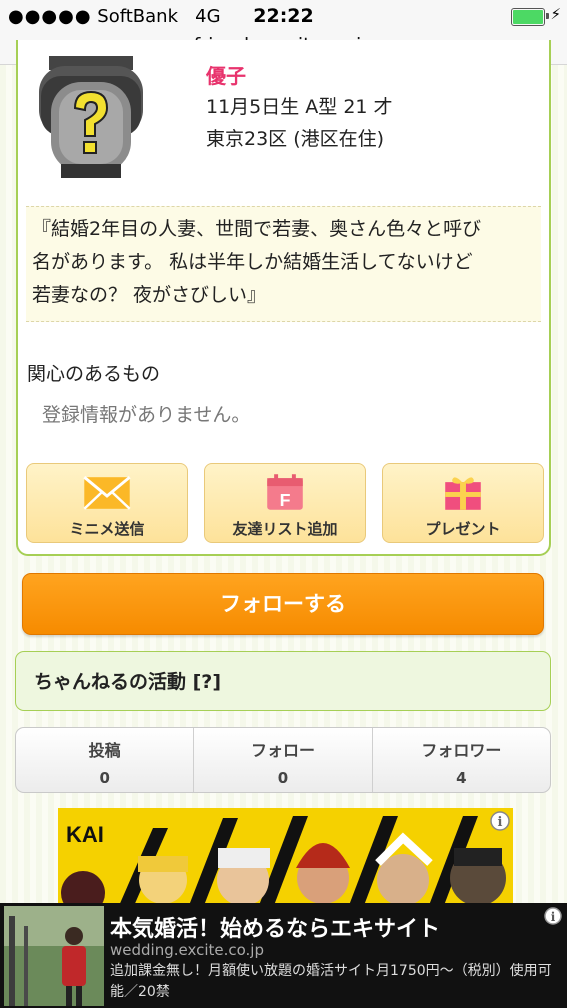 This screenshot has width=567, height=1008. I want to click on calendar-friend-icon: F, so click(285, 492).